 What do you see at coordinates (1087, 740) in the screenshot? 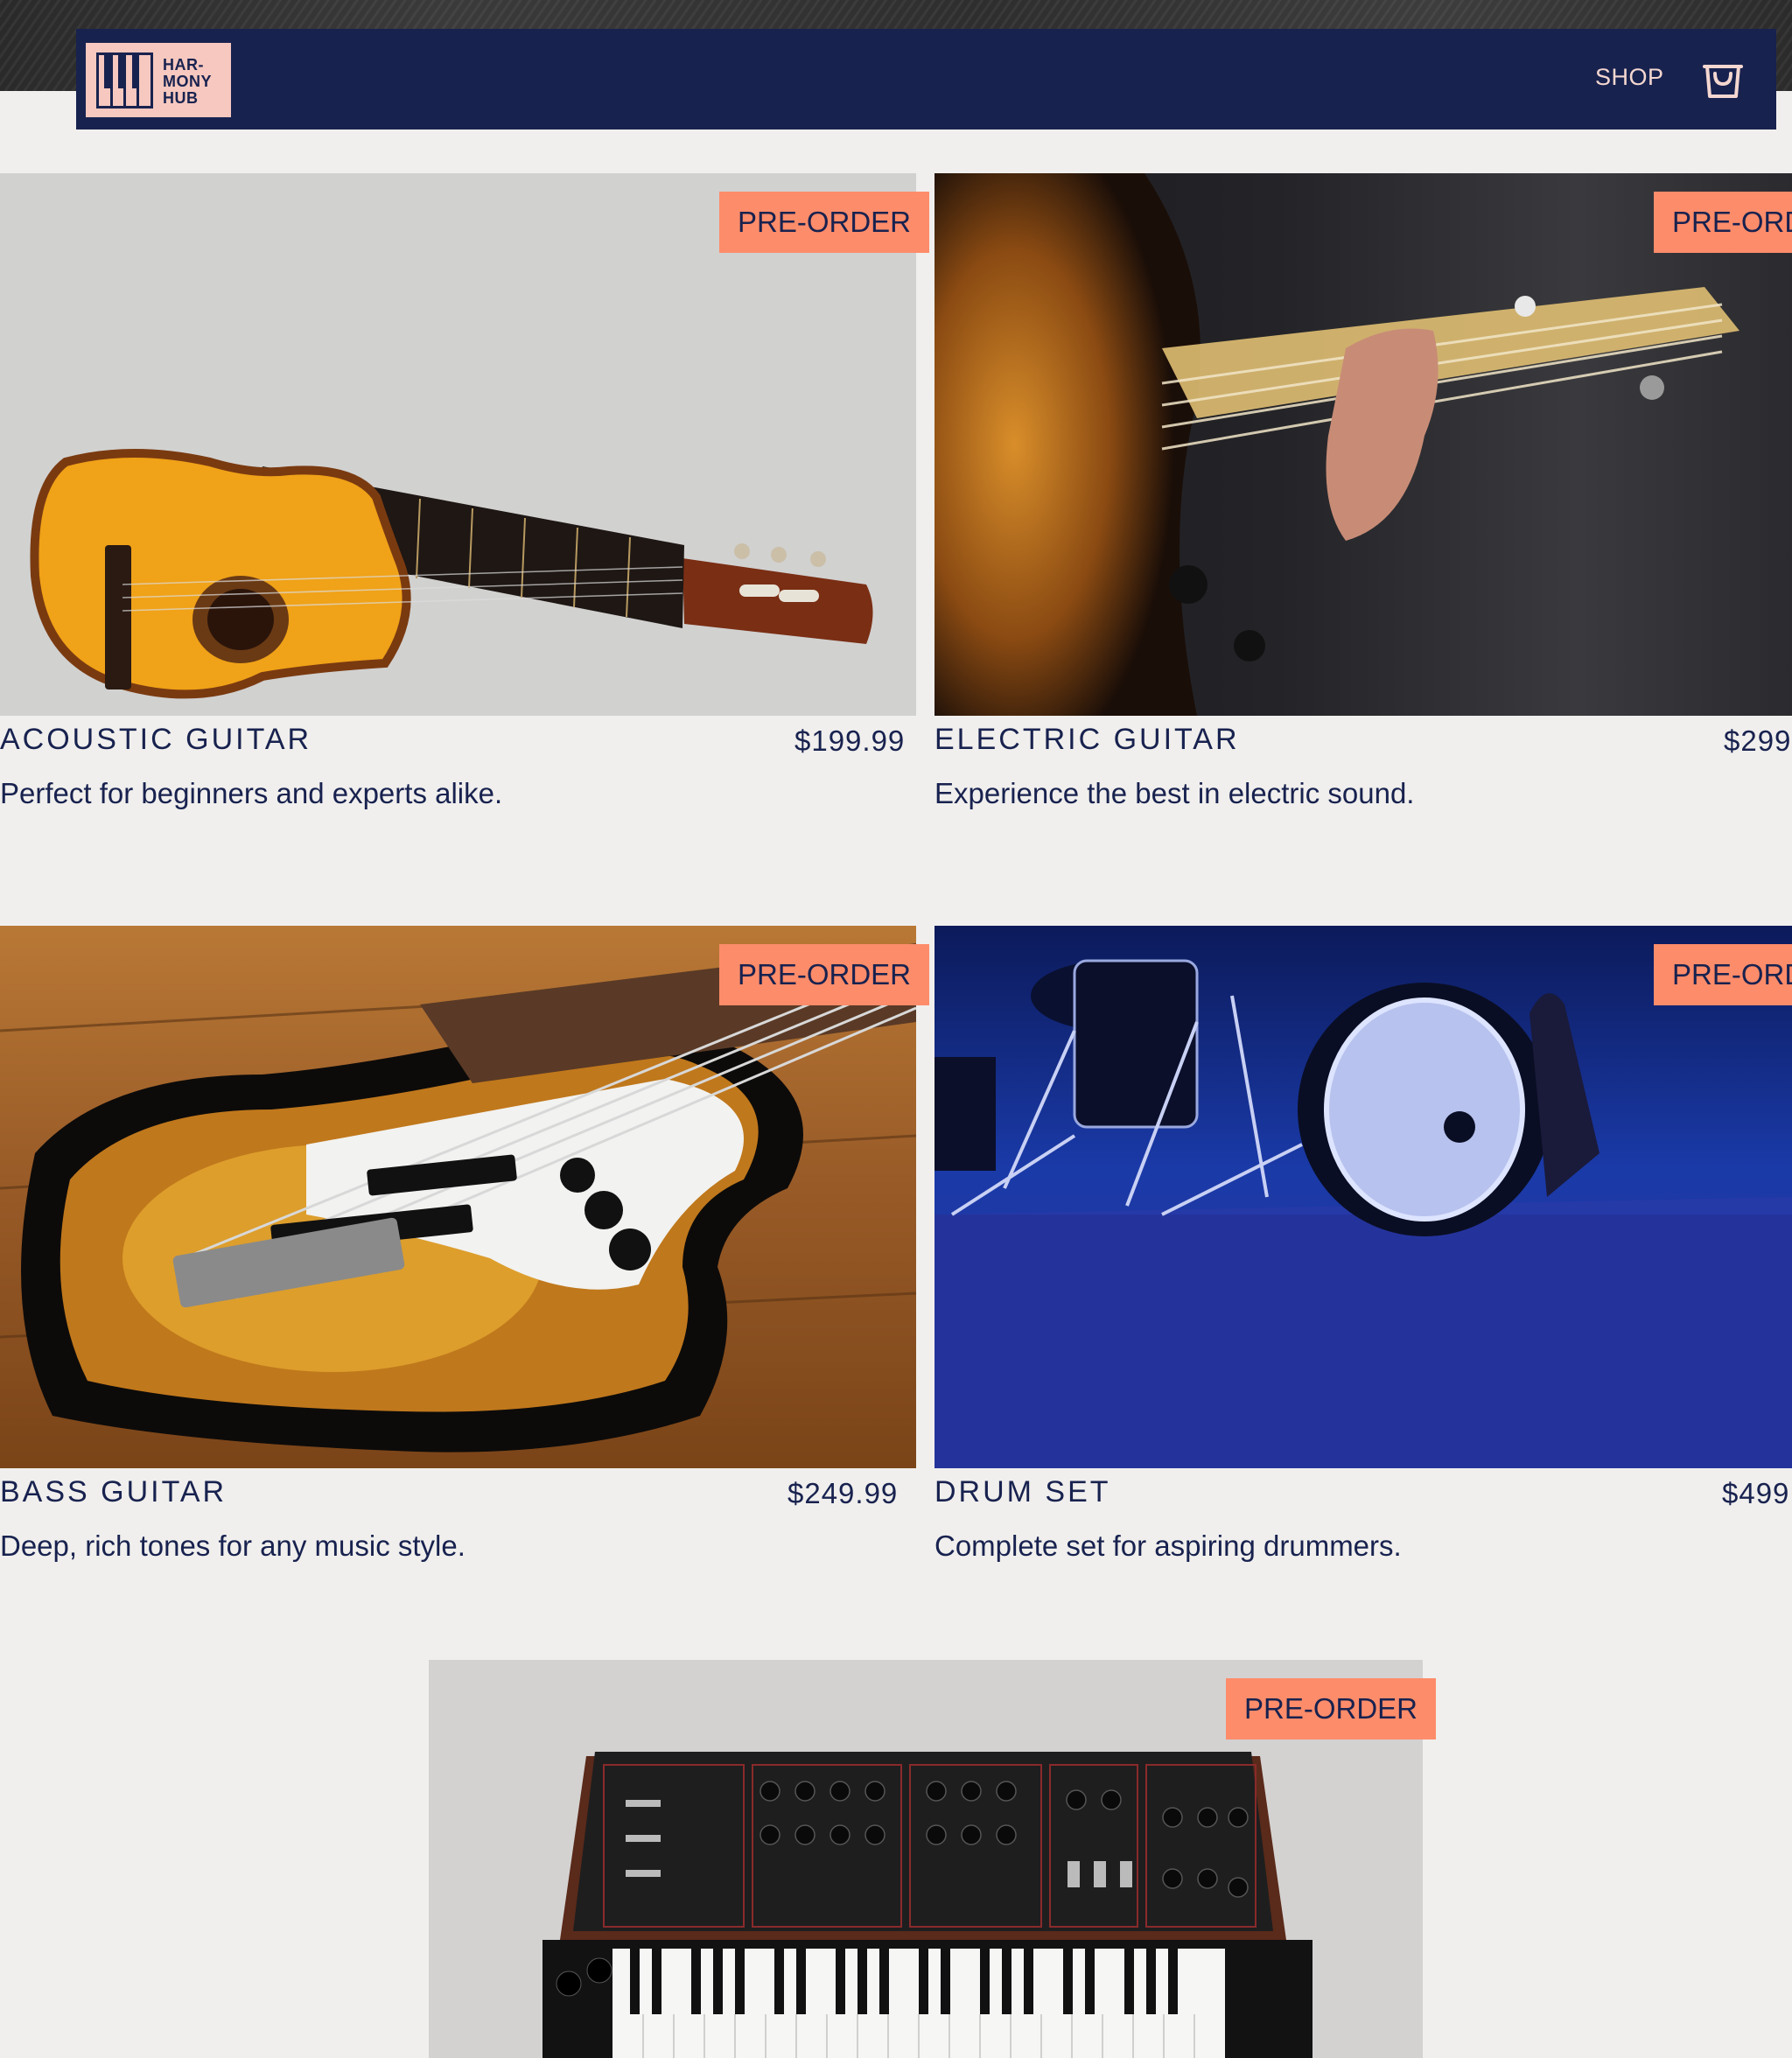
I see `product-title: ELECTRIC GUITAR` at bounding box center [1087, 740].